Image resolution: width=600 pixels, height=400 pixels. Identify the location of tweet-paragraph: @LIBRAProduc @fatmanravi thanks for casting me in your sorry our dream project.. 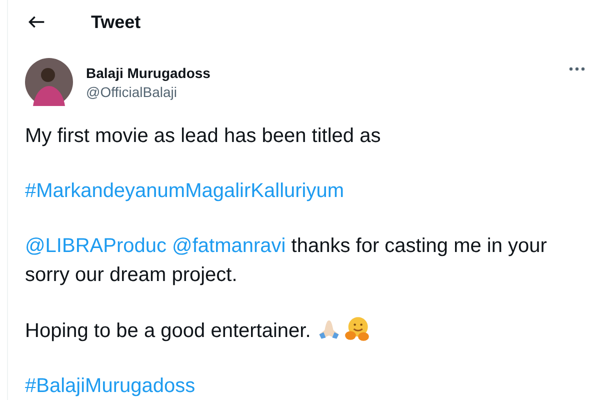
(286, 261).